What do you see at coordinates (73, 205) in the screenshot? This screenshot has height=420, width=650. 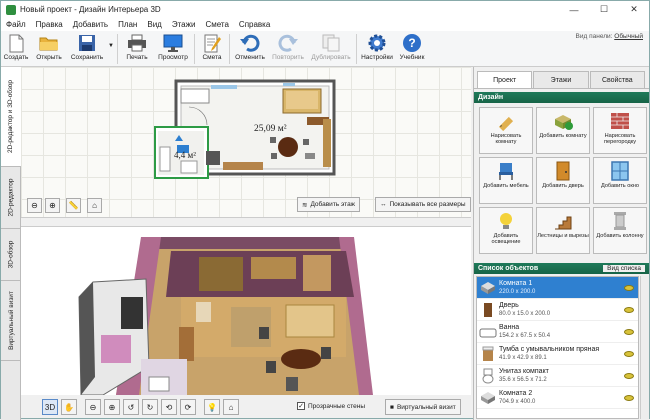 I see `ruler-button: 📏` at bounding box center [73, 205].